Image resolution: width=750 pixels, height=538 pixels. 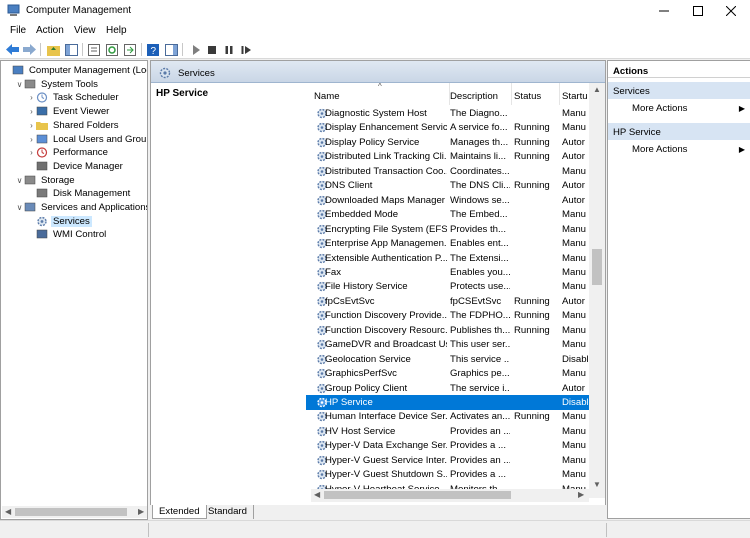 I want to click on tab-standard: Standard, so click(x=228, y=512).